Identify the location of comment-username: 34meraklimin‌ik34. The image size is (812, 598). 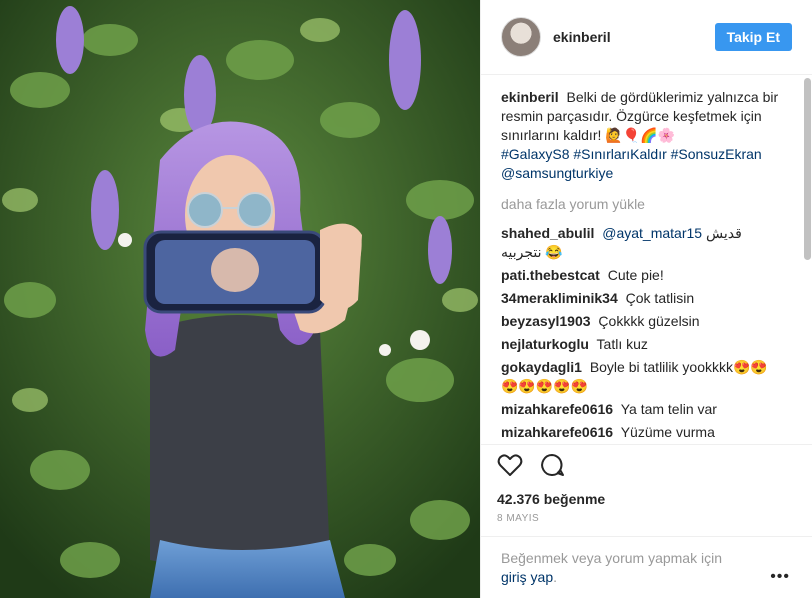
(559, 298).